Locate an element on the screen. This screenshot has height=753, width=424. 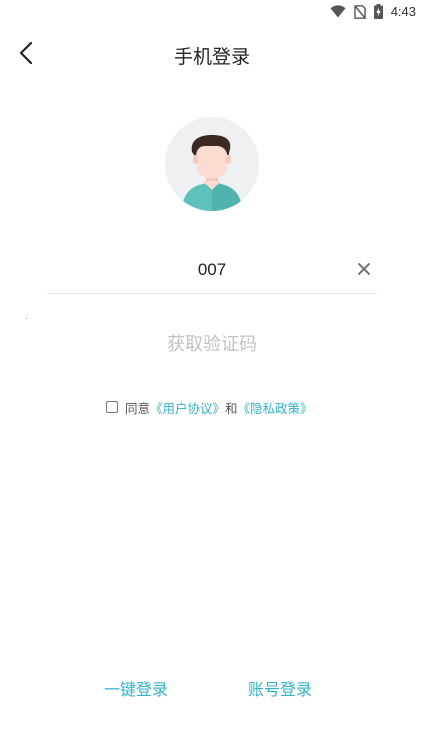
default-avatar-icon is located at coordinates (212, 164).